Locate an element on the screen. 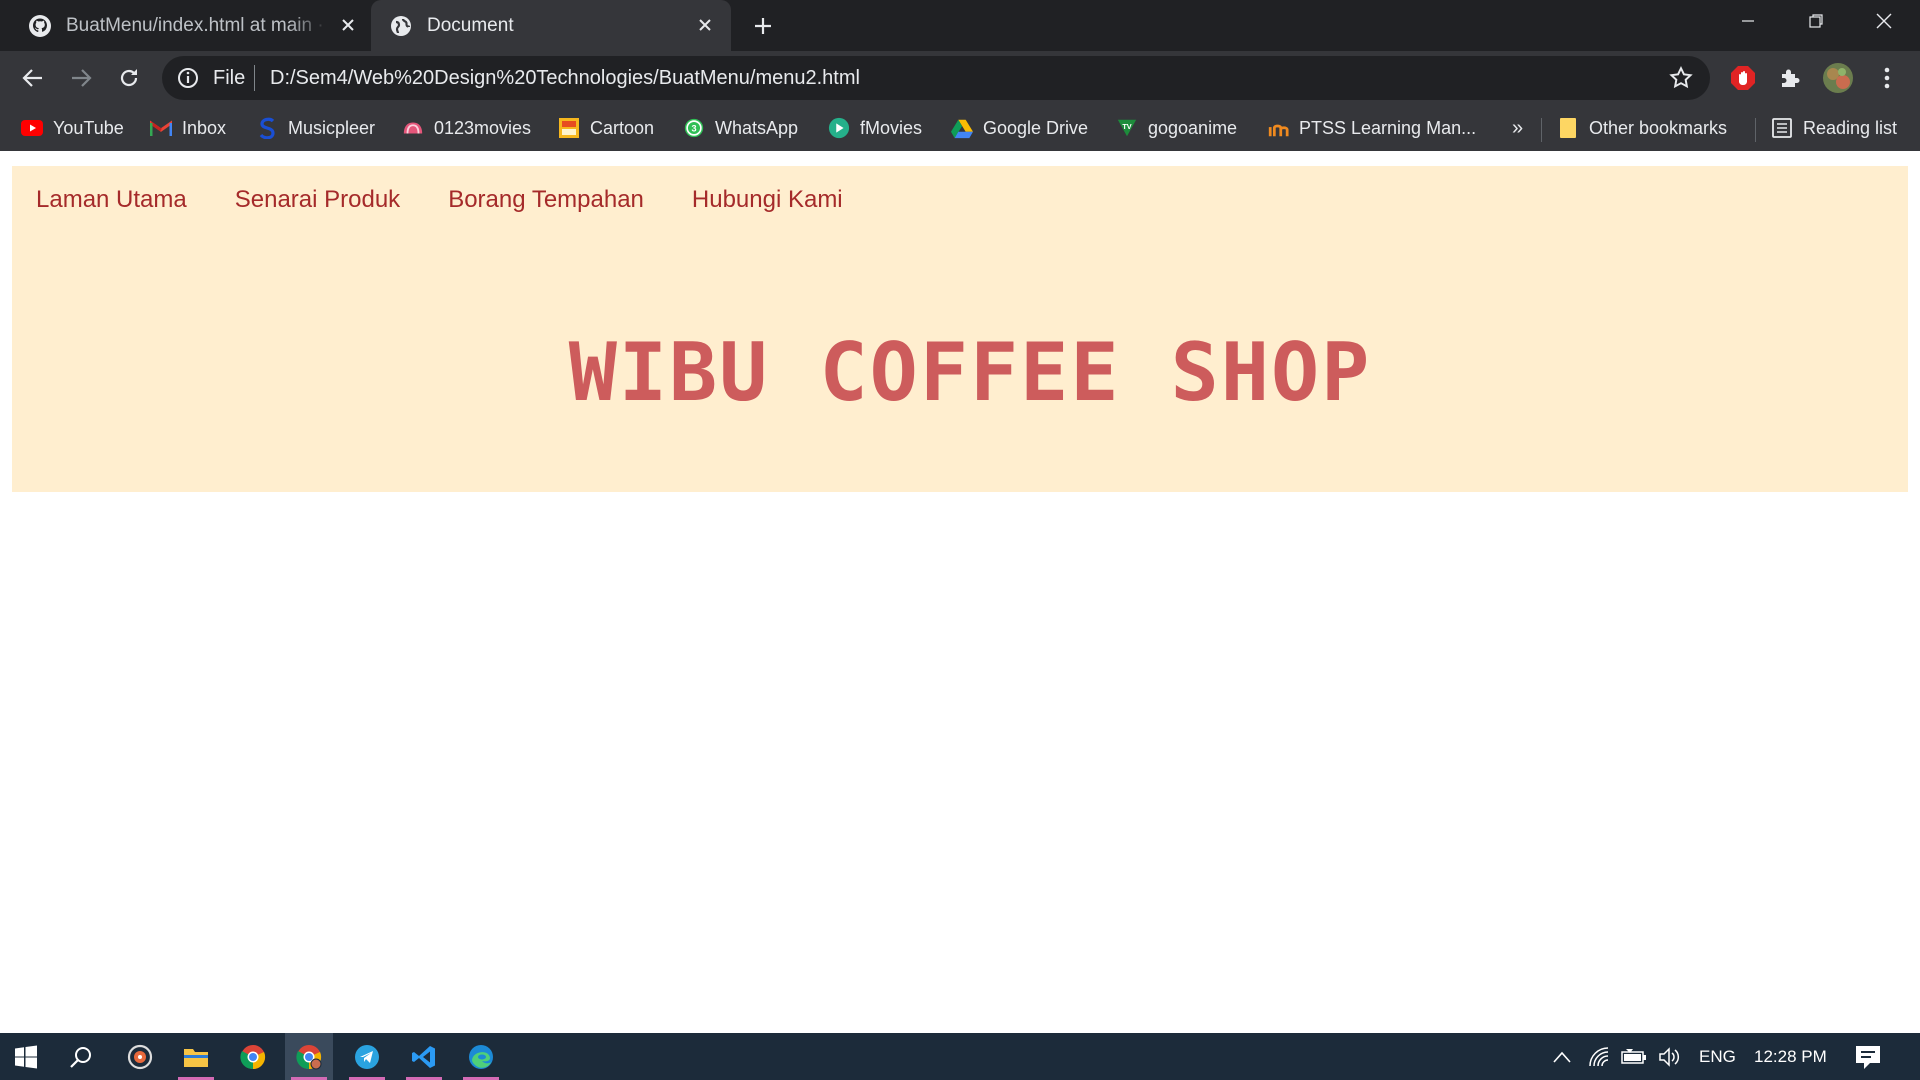 This screenshot has height=1080, width=1920. globe-icon is located at coordinates (401, 25).